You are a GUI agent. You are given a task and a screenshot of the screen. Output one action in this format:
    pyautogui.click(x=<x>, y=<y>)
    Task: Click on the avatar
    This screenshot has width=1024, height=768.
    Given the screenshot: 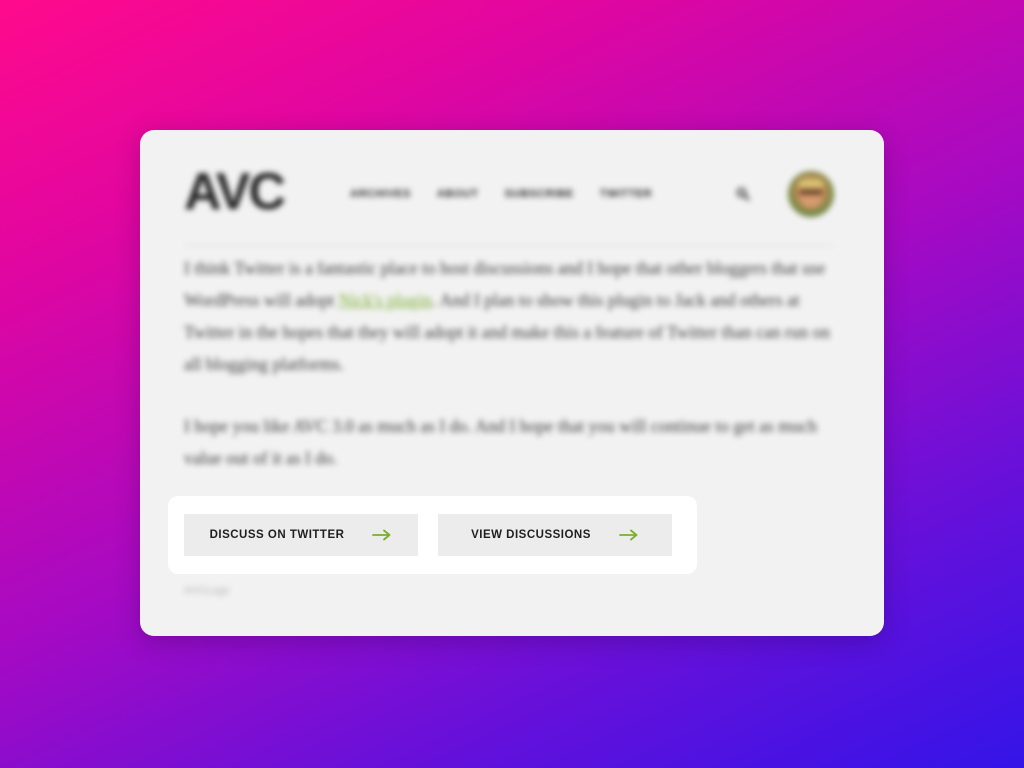 What is the action you would take?
    pyautogui.click(x=811, y=194)
    